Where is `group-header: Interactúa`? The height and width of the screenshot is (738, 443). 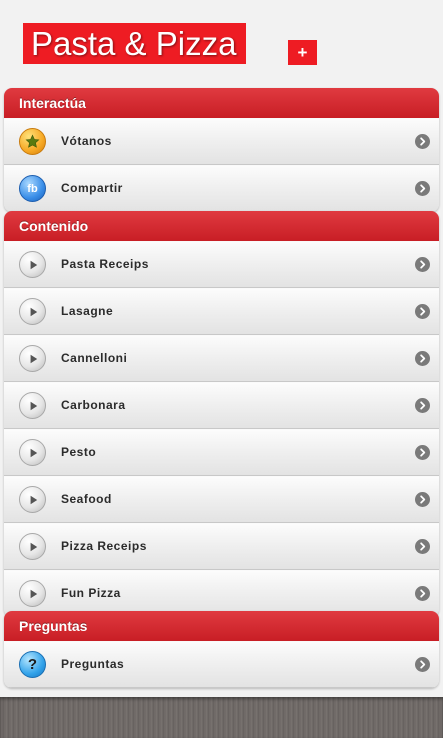 group-header: Interactúa is located at coordinates (221, 103).